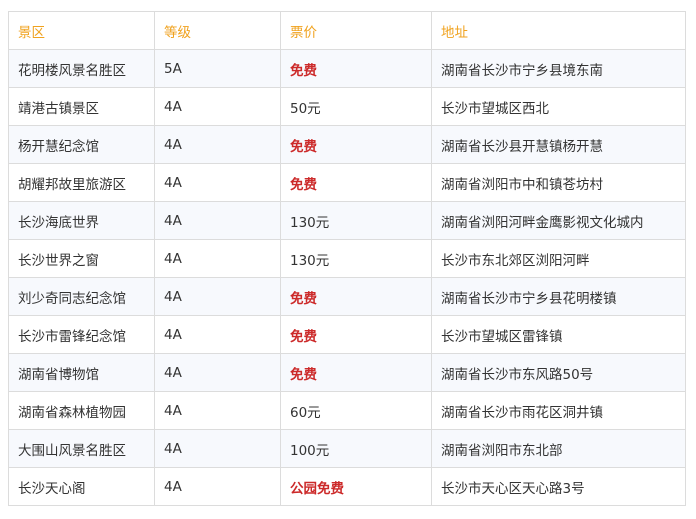 This screenshot has height=519, width=696. Describe the element at coordinates (81, 220) in the screenshot. I see `cell-scenic-spot: 长沙海底世界` at that location.